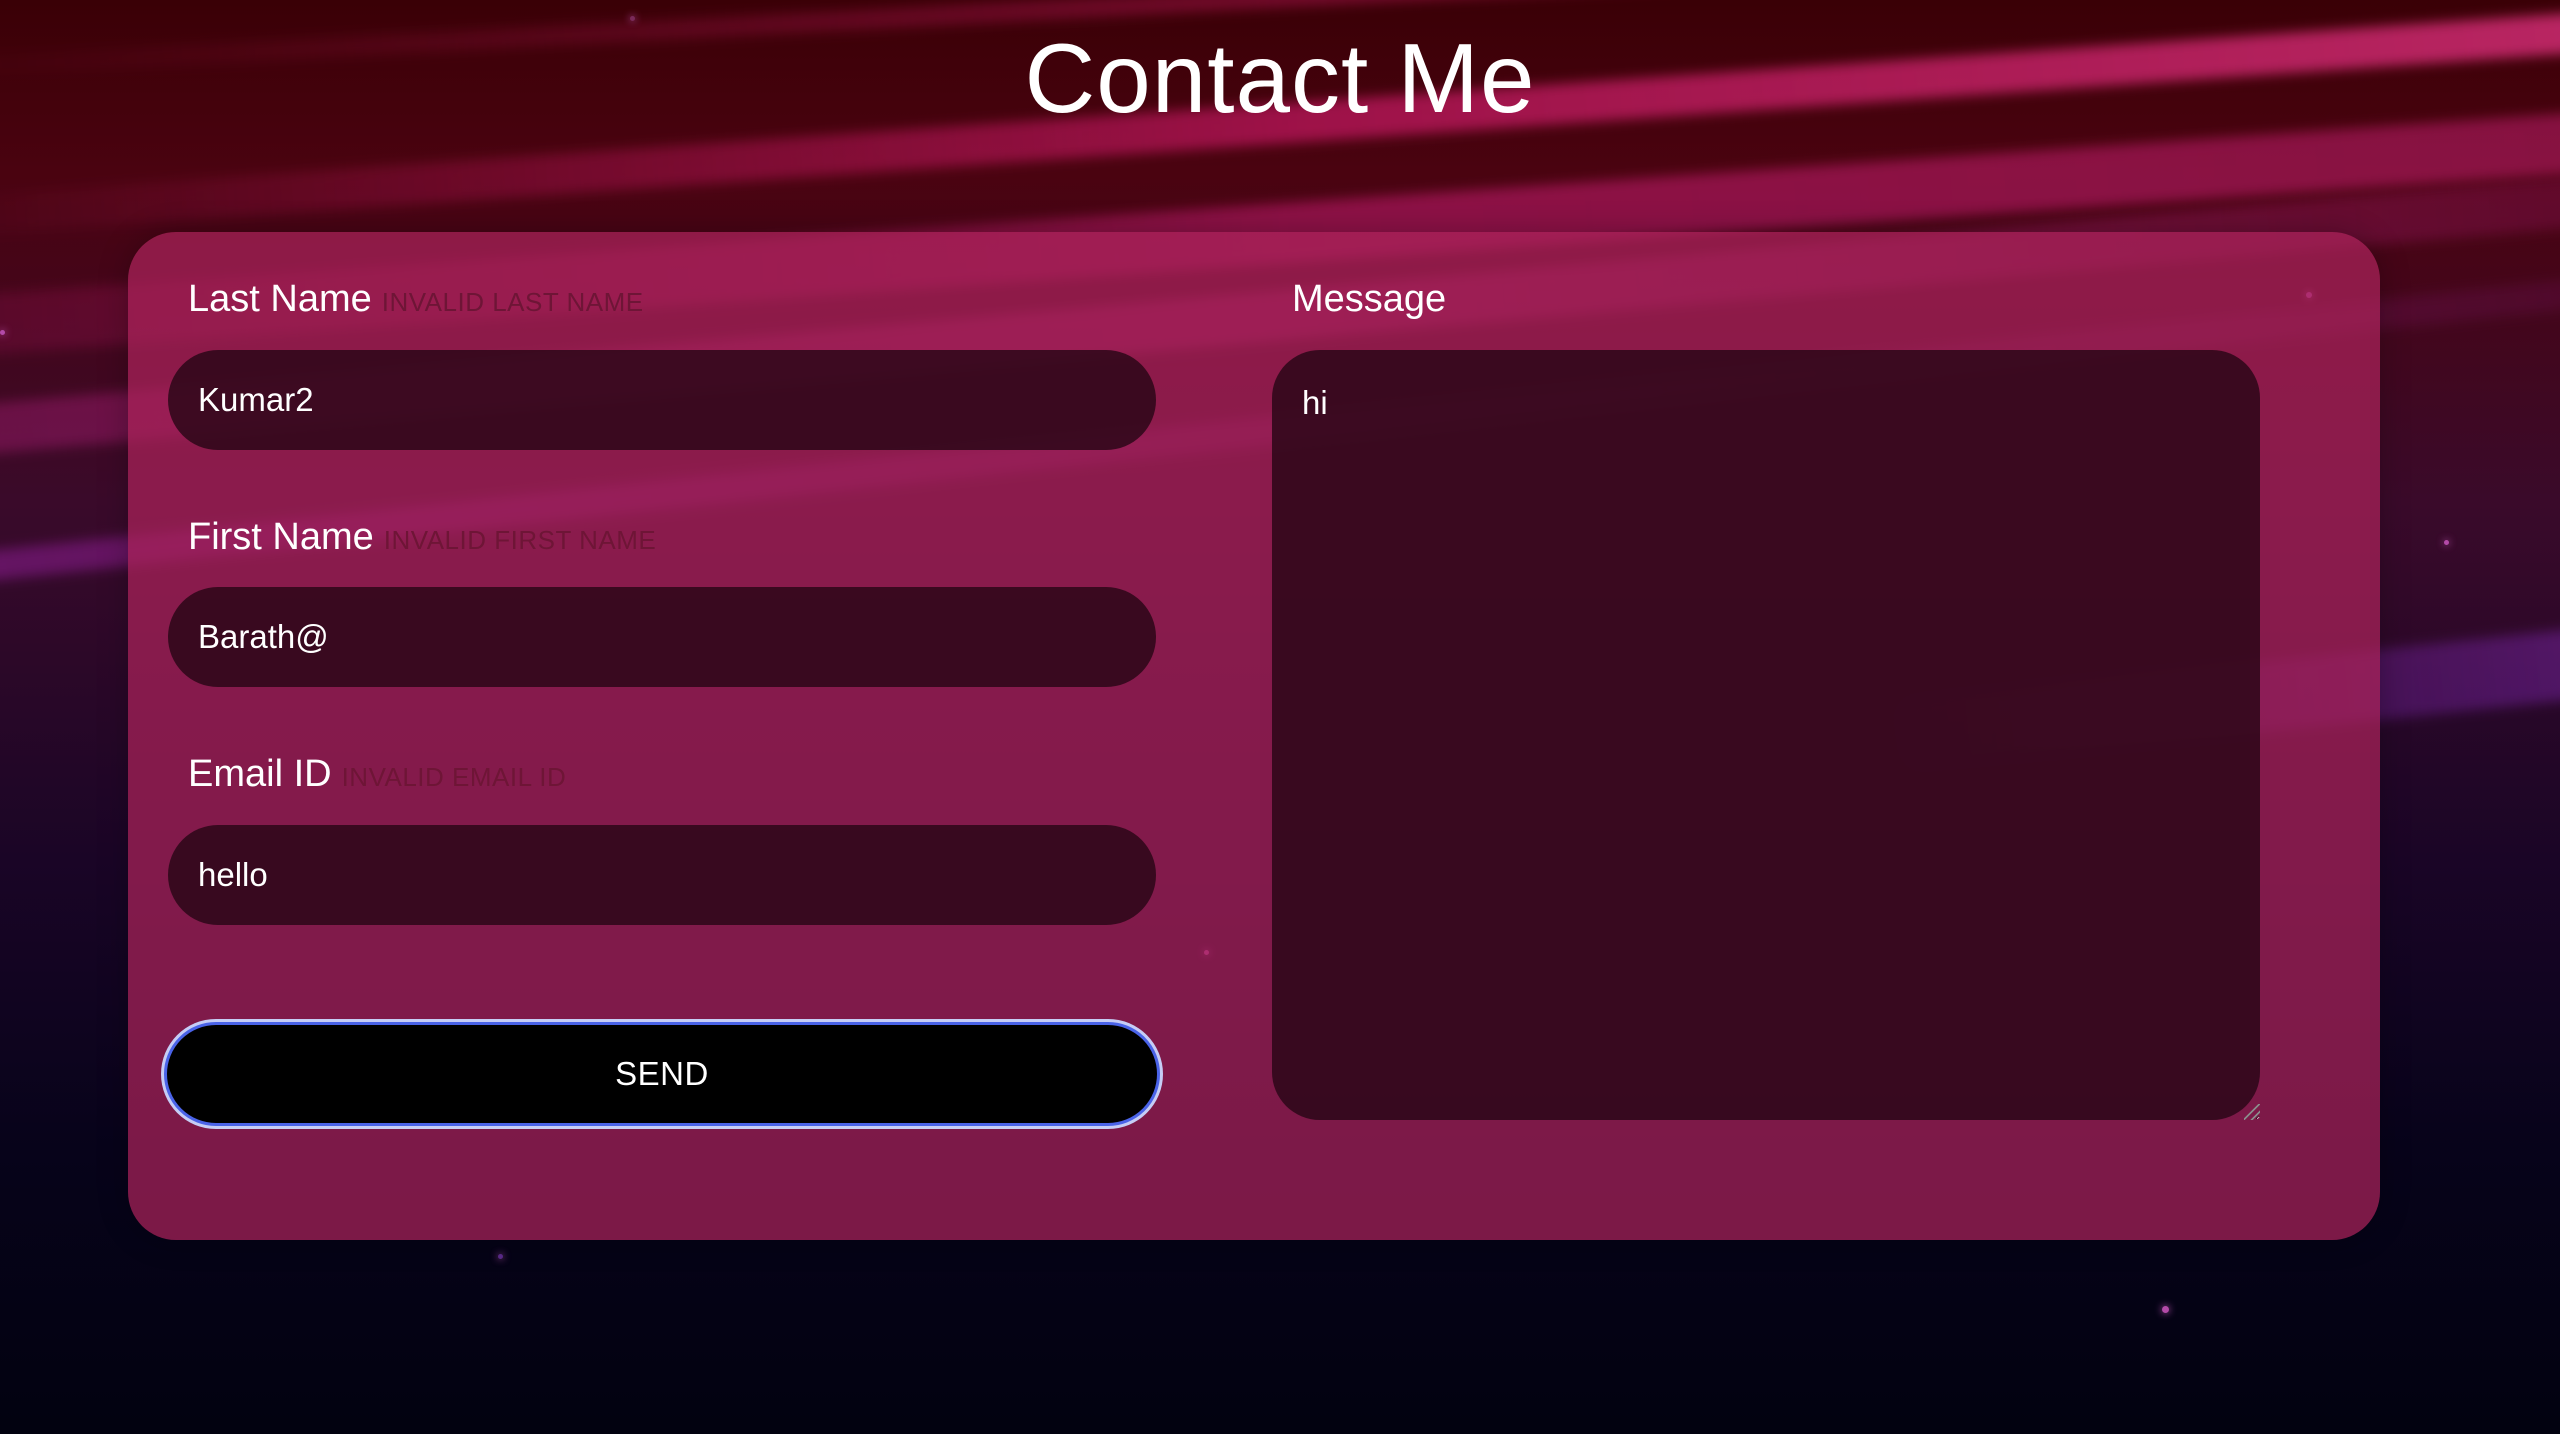  I want to click on textarea-resize-handle, so click(2252, 1112).